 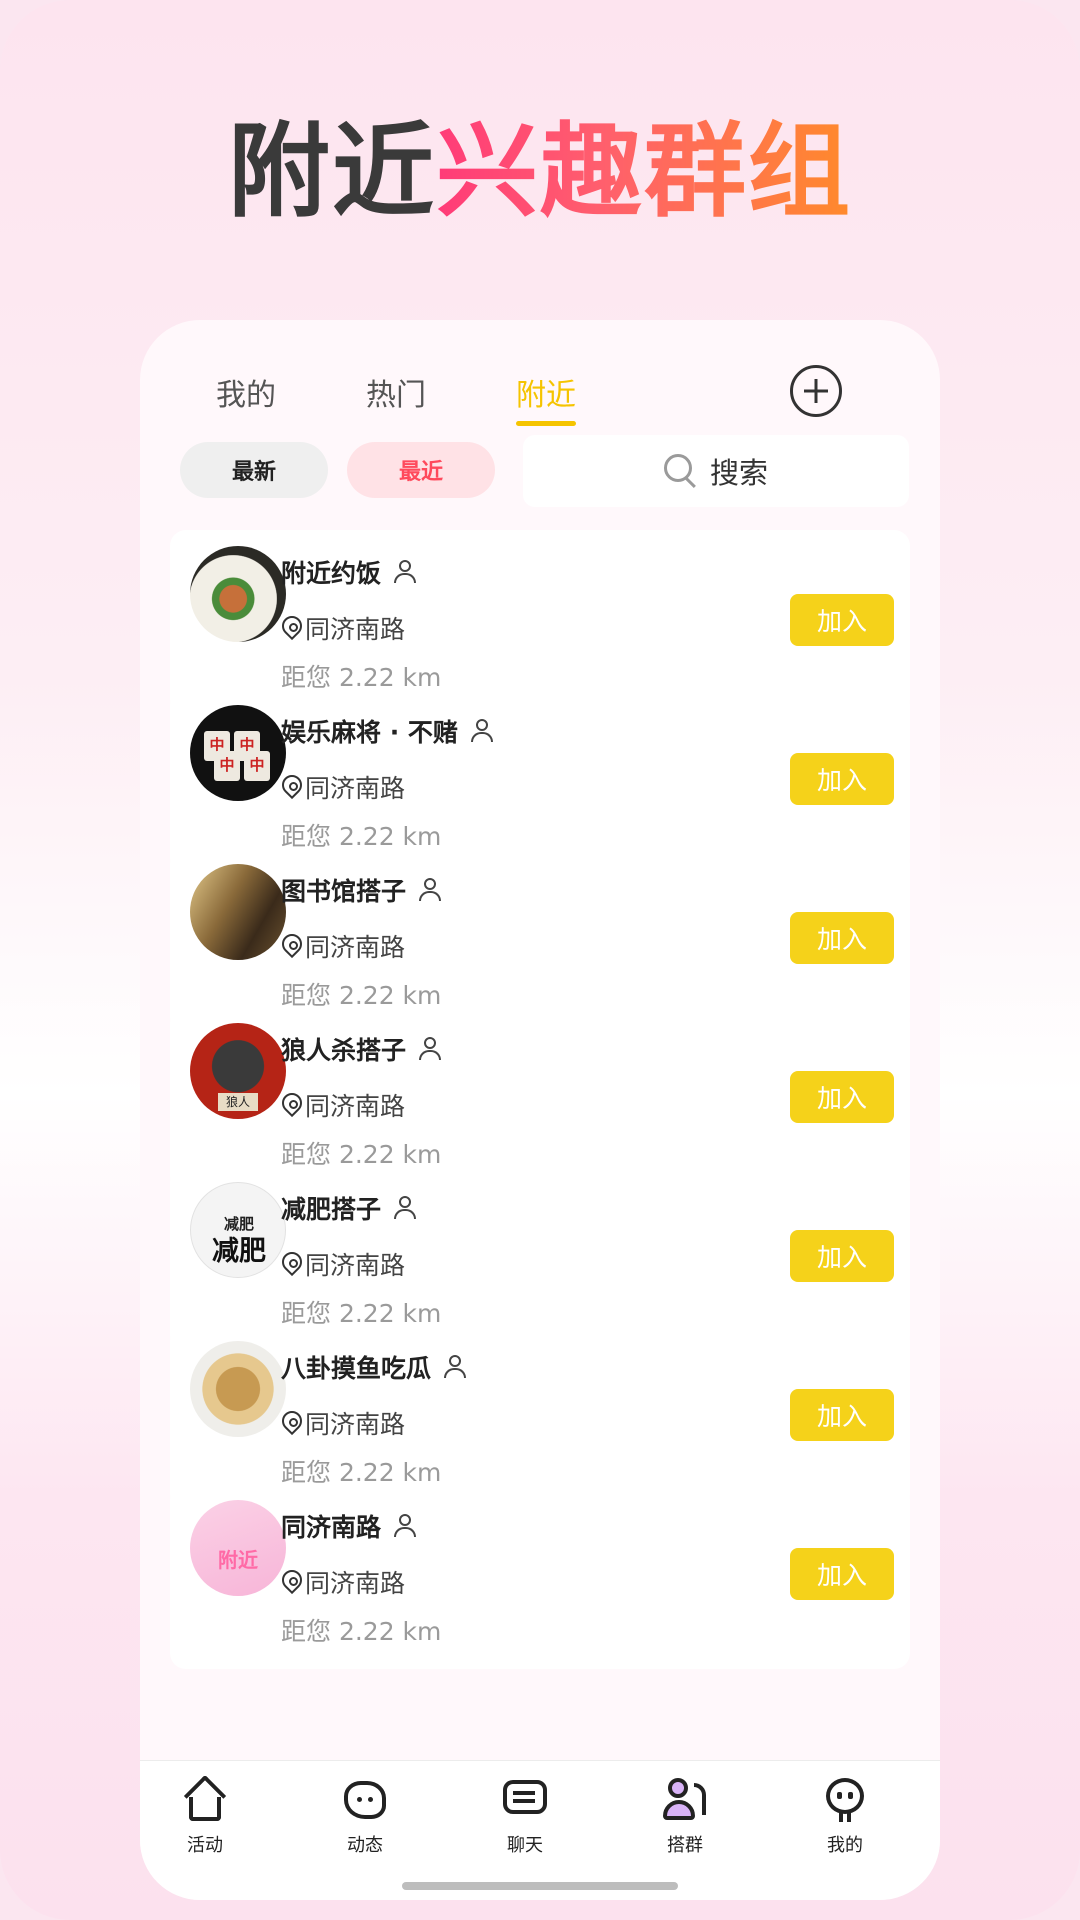 I want to click on nav-label: 活动, so click(x=205, y=1845).